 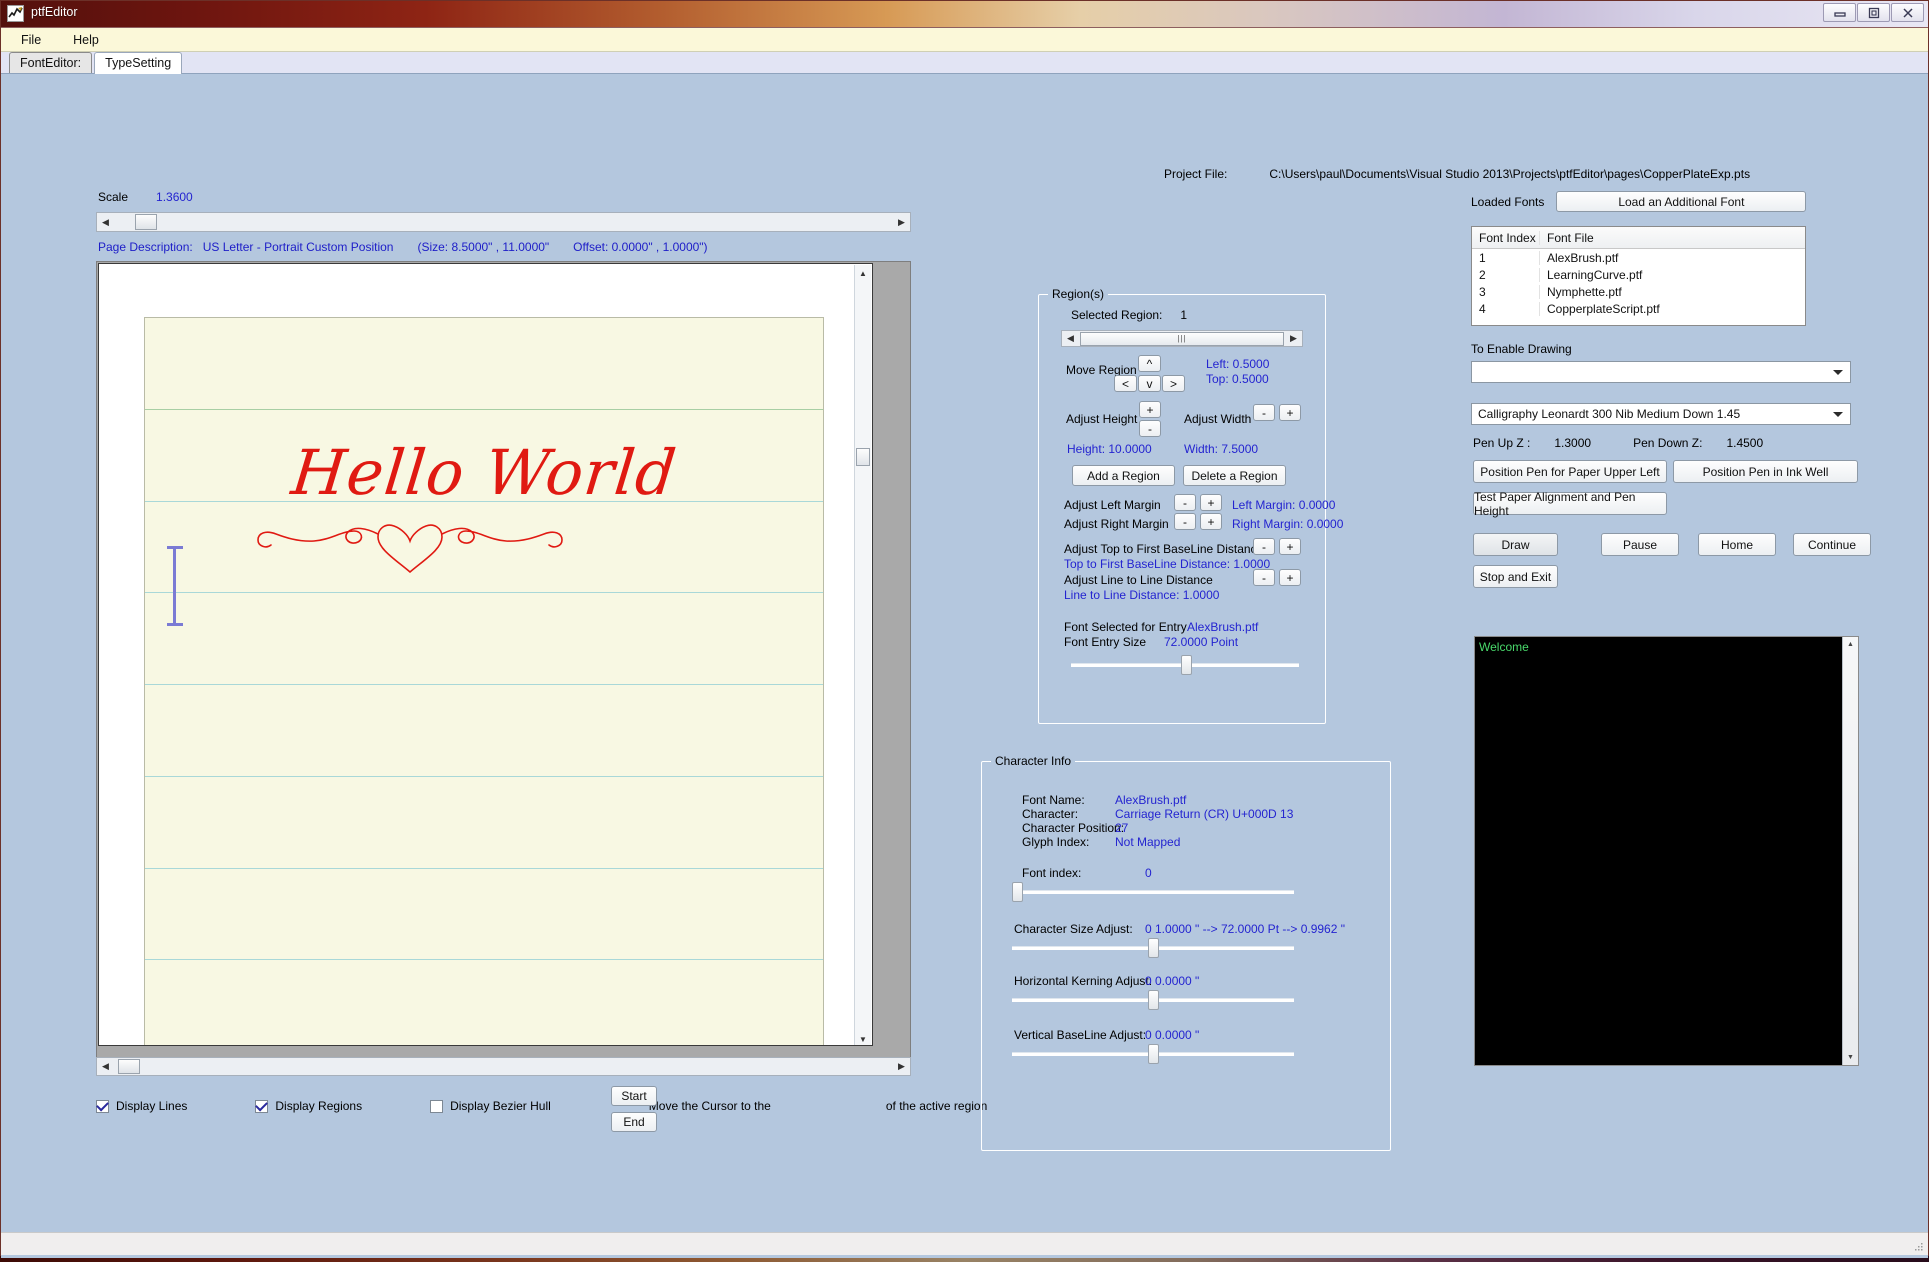 I want to click on pen-z-row: Pen Up Z : 1.3000 Pen Down Z: 1.4500, so click(x=1618, y=443).